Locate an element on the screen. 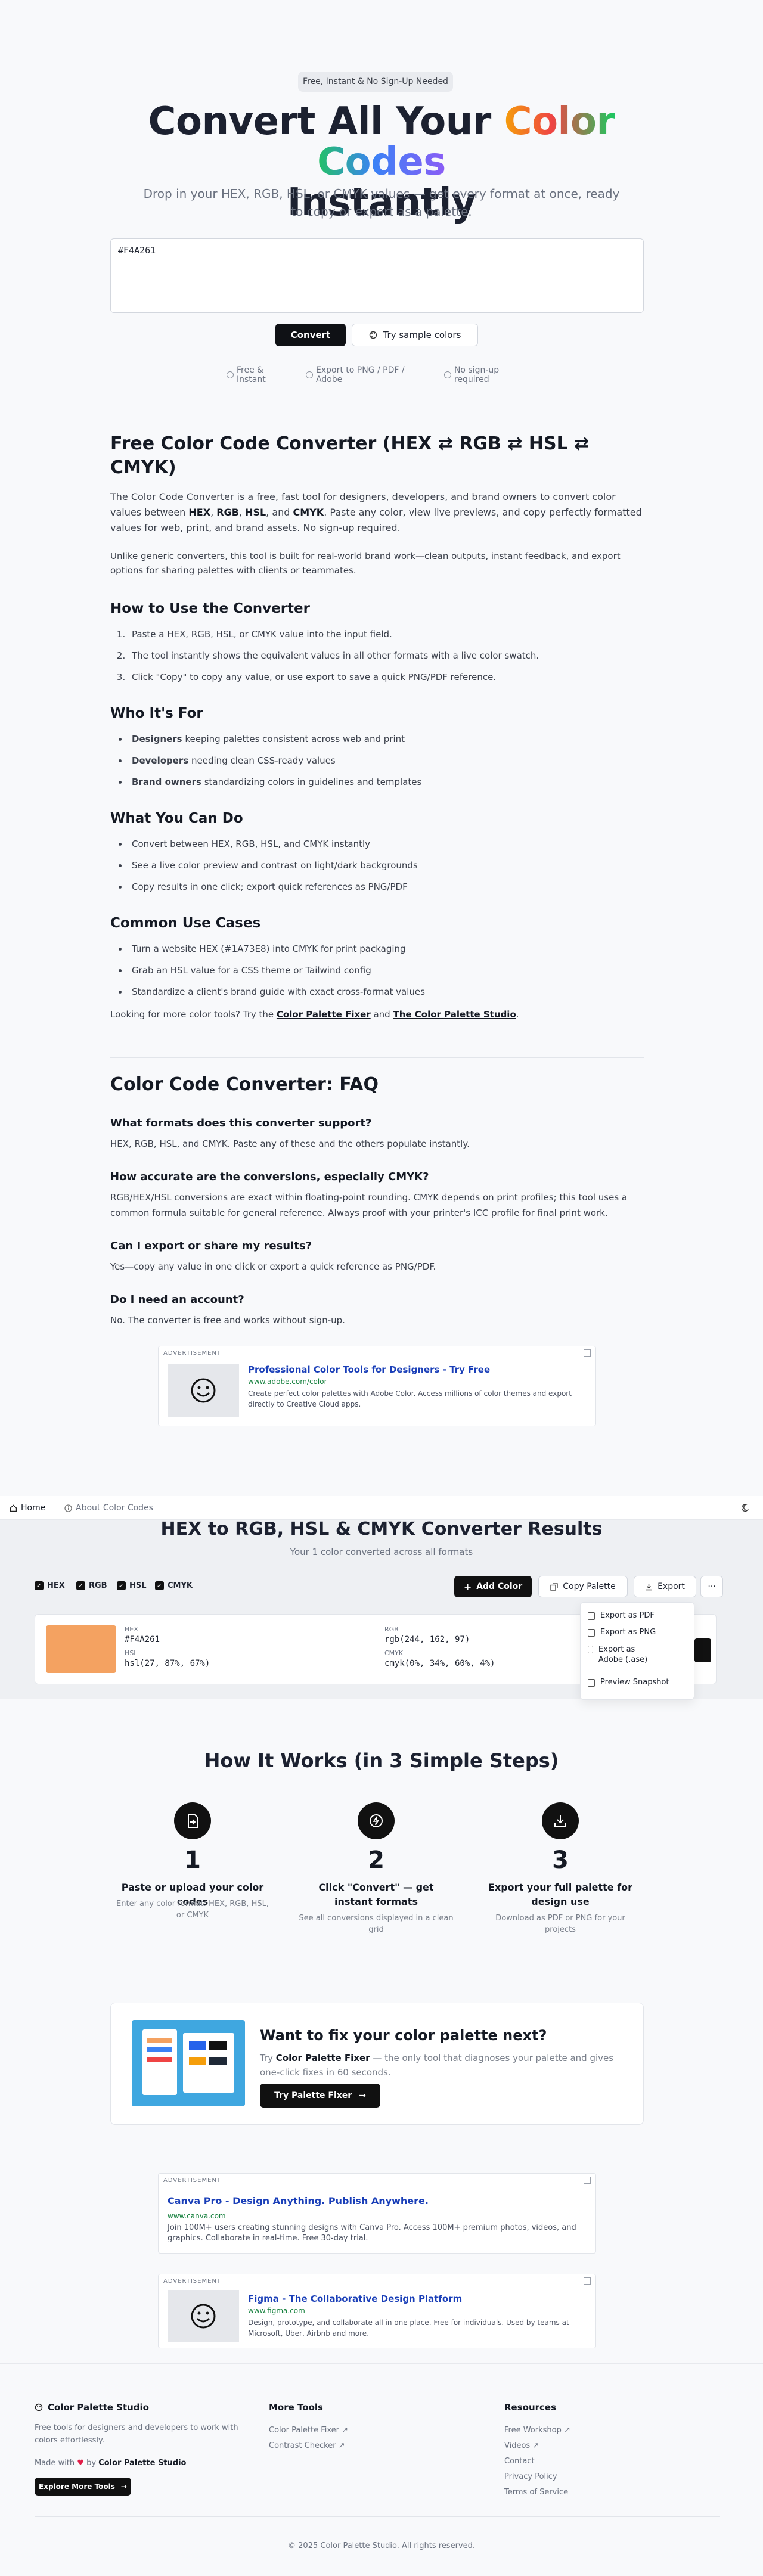 The image size is (763, 2576). copy-palette-button: Copy Palette is located at coordinates (583, 1587).